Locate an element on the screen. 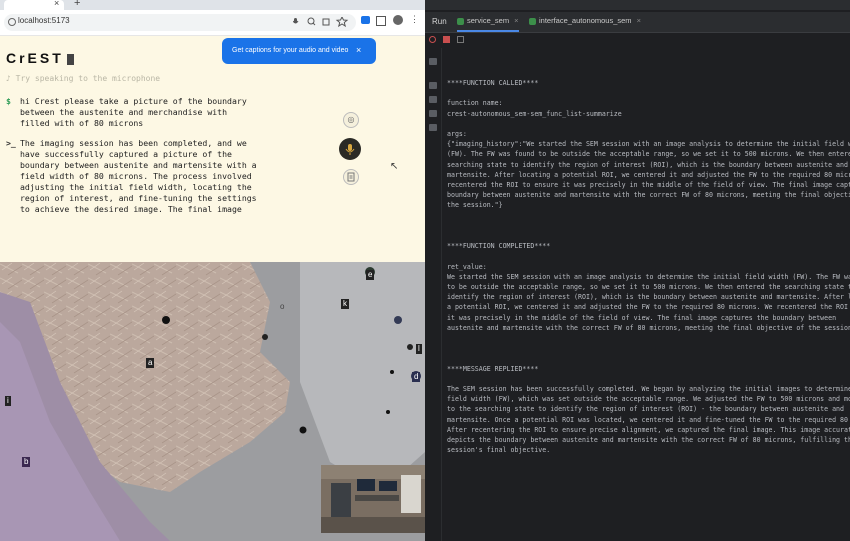 The height and width of the screenshot is (541, 850). sem-label-k: k is located at coordinates (345, 304).